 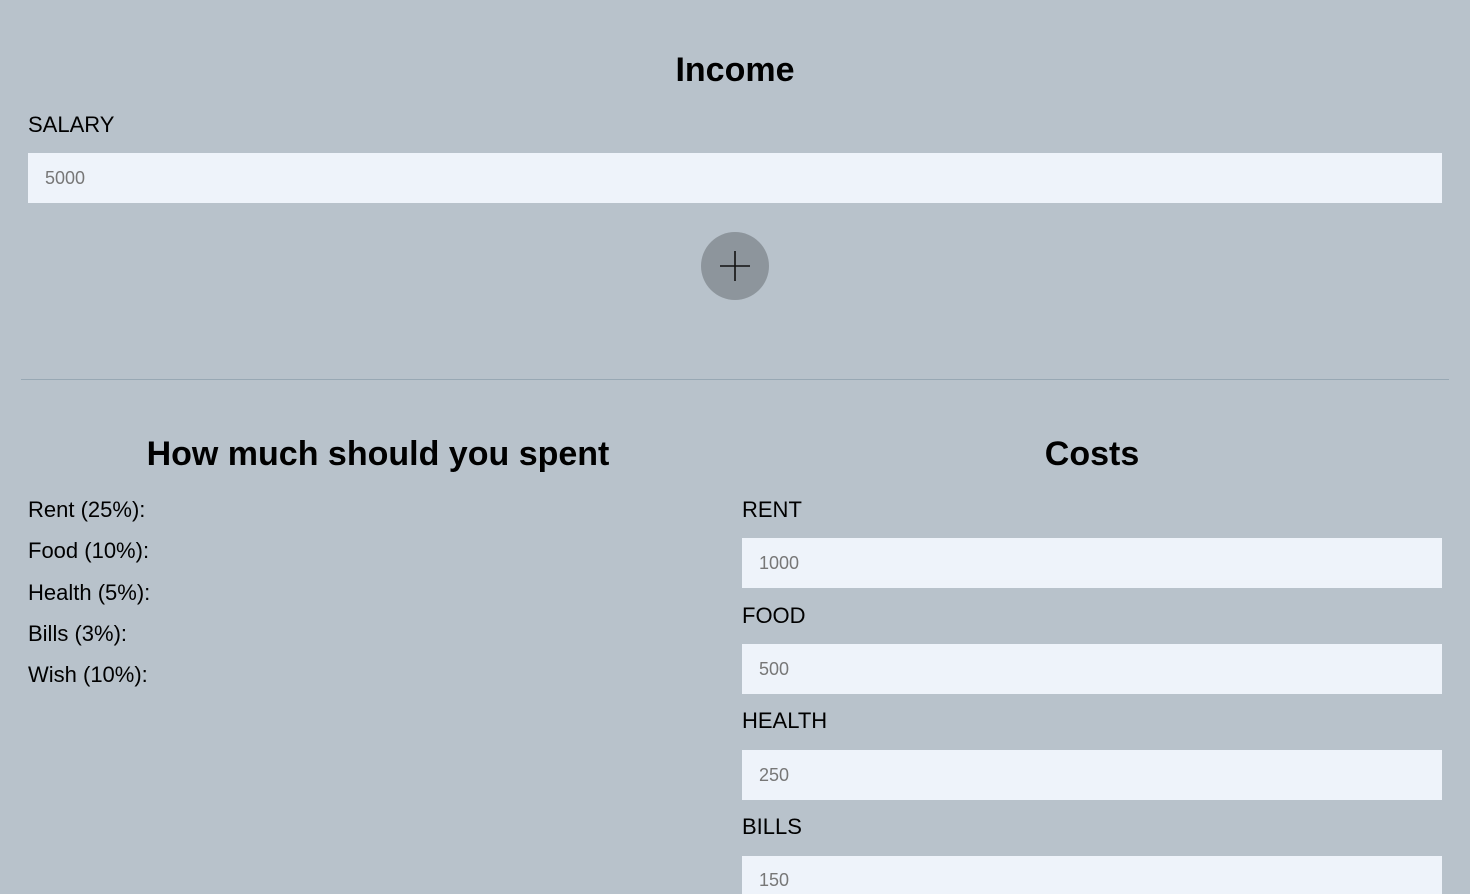 I want to click on health-label: HEALTH, so click(x=785, y=720).